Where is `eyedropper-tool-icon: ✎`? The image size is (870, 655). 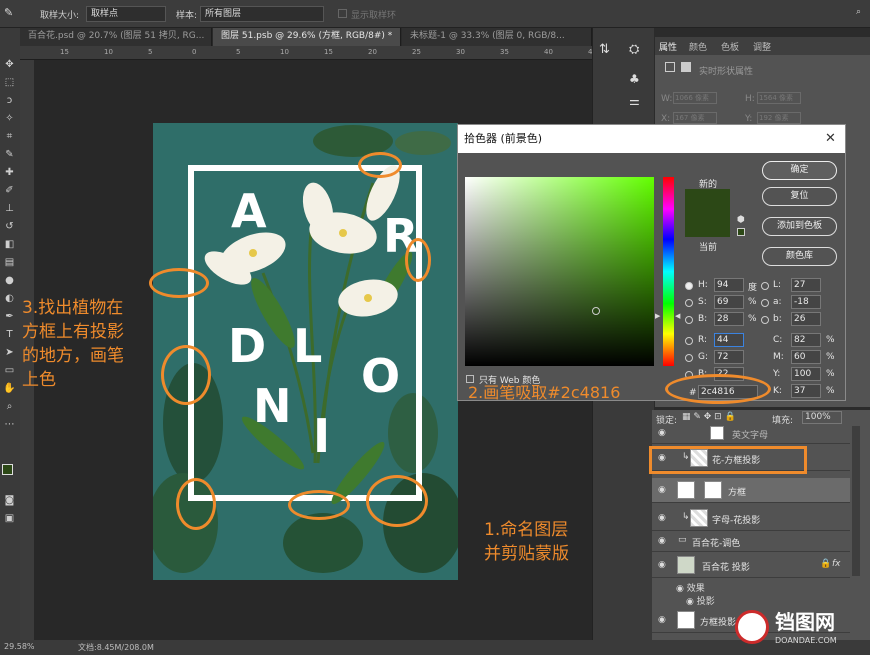 eyedropper-tool-icon: ✎ is located at coordinates (8, 12).